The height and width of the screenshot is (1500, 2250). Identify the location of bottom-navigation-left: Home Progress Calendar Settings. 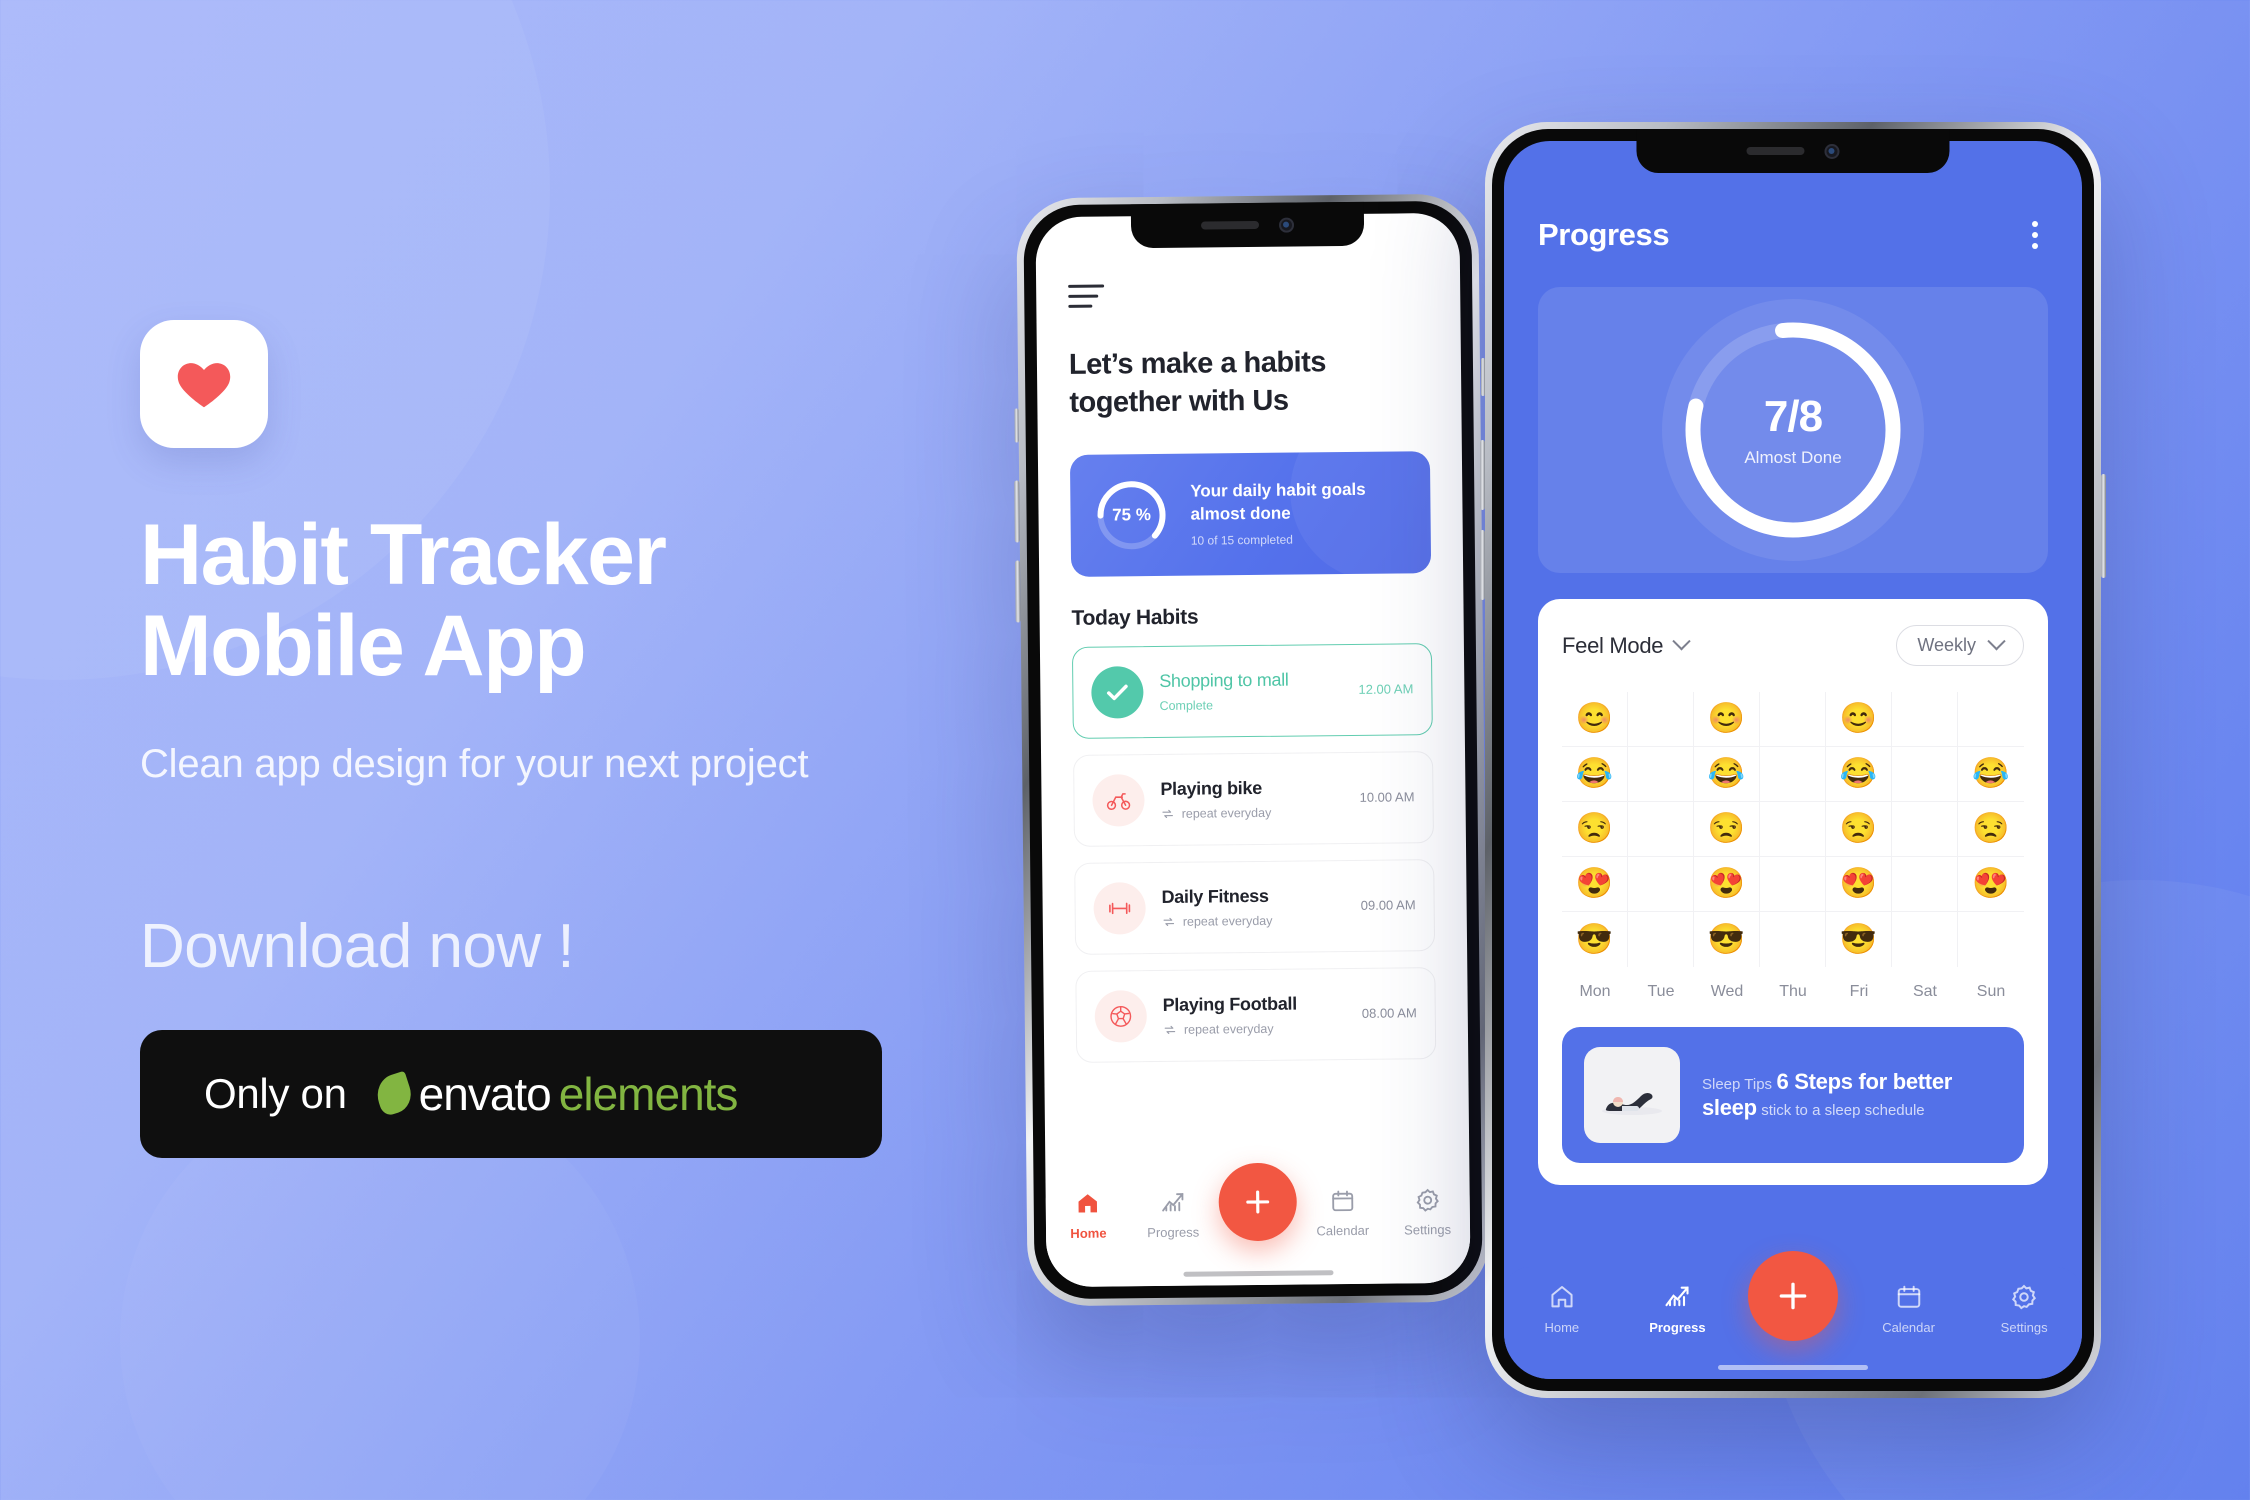
(1258, 1225).